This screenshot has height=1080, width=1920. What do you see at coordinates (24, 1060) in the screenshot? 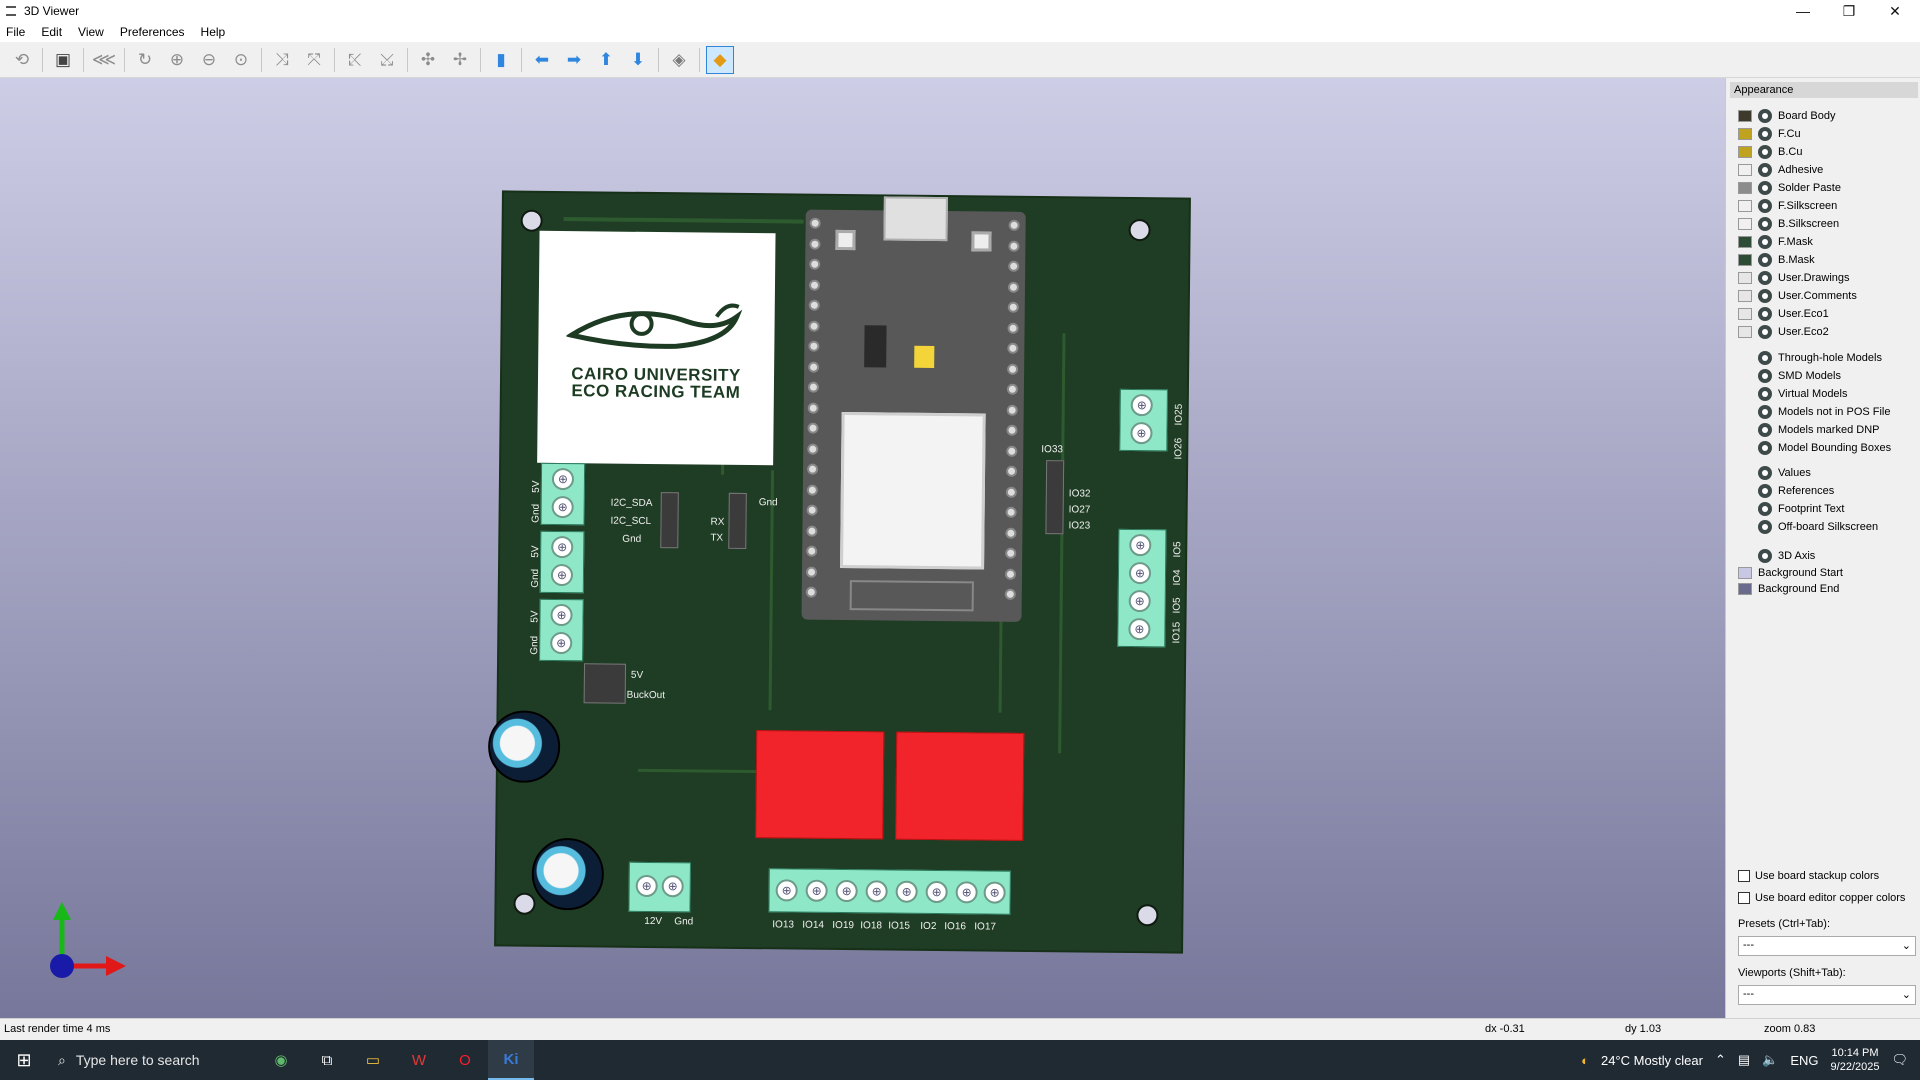
I see `windows-start-icon: ⊞` at bounding box center [24, 1060].